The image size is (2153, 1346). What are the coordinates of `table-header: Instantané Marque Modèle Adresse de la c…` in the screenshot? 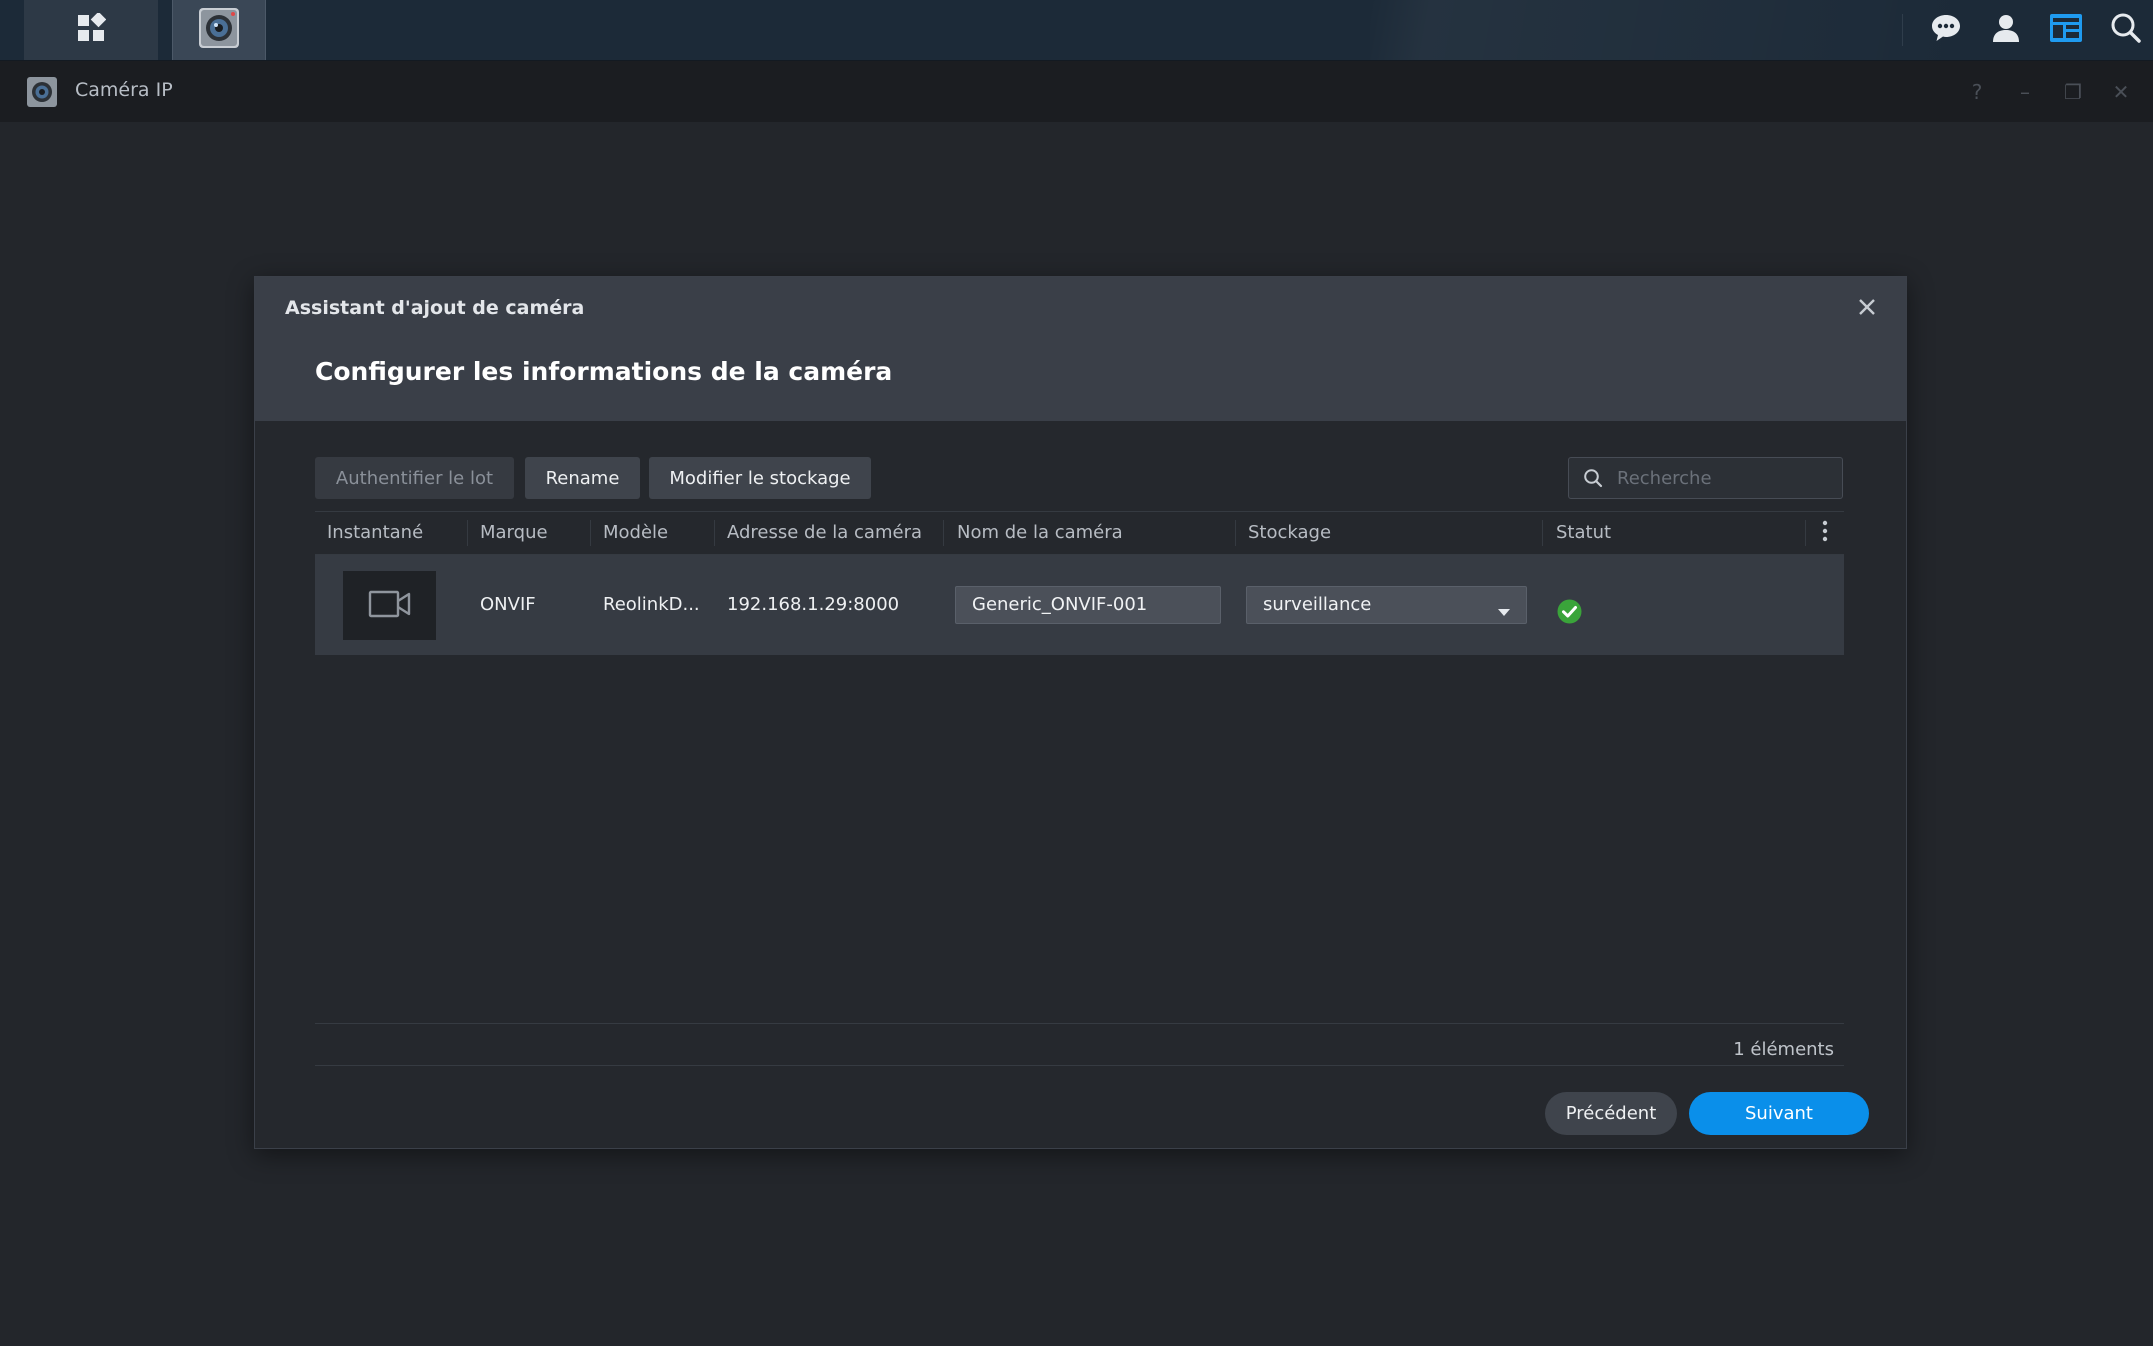 It's located at (1079, 533).